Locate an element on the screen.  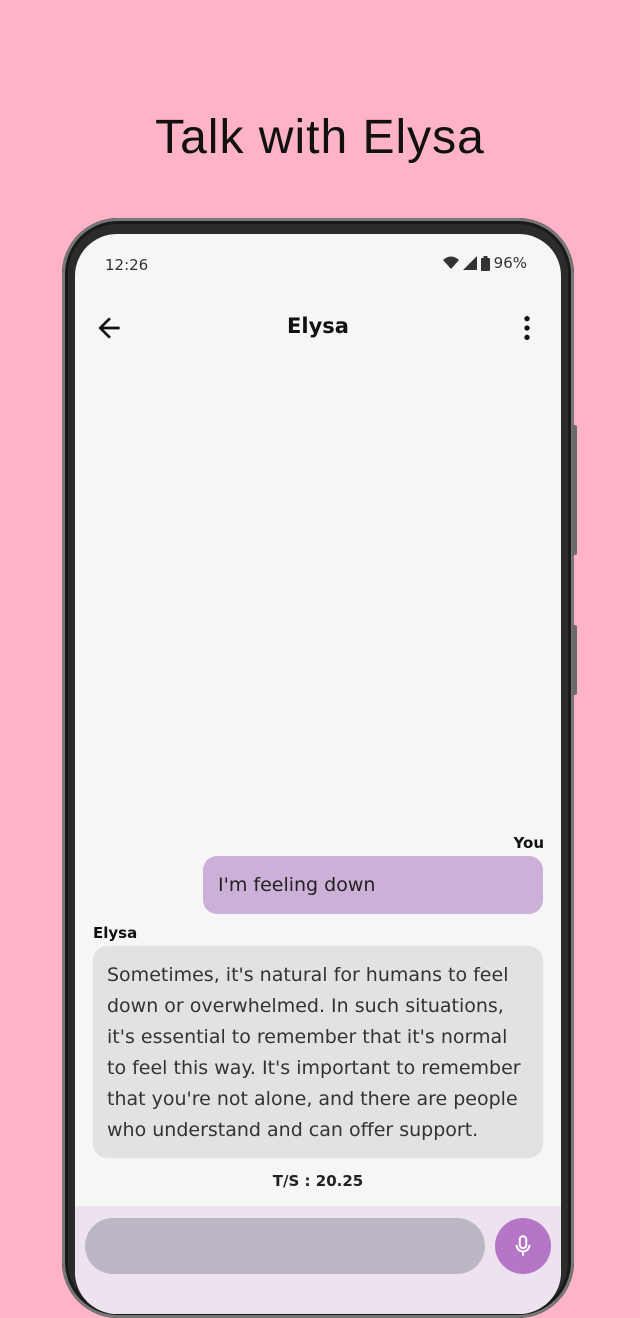
battery-level: 96% is located at coordinates (510, 263).